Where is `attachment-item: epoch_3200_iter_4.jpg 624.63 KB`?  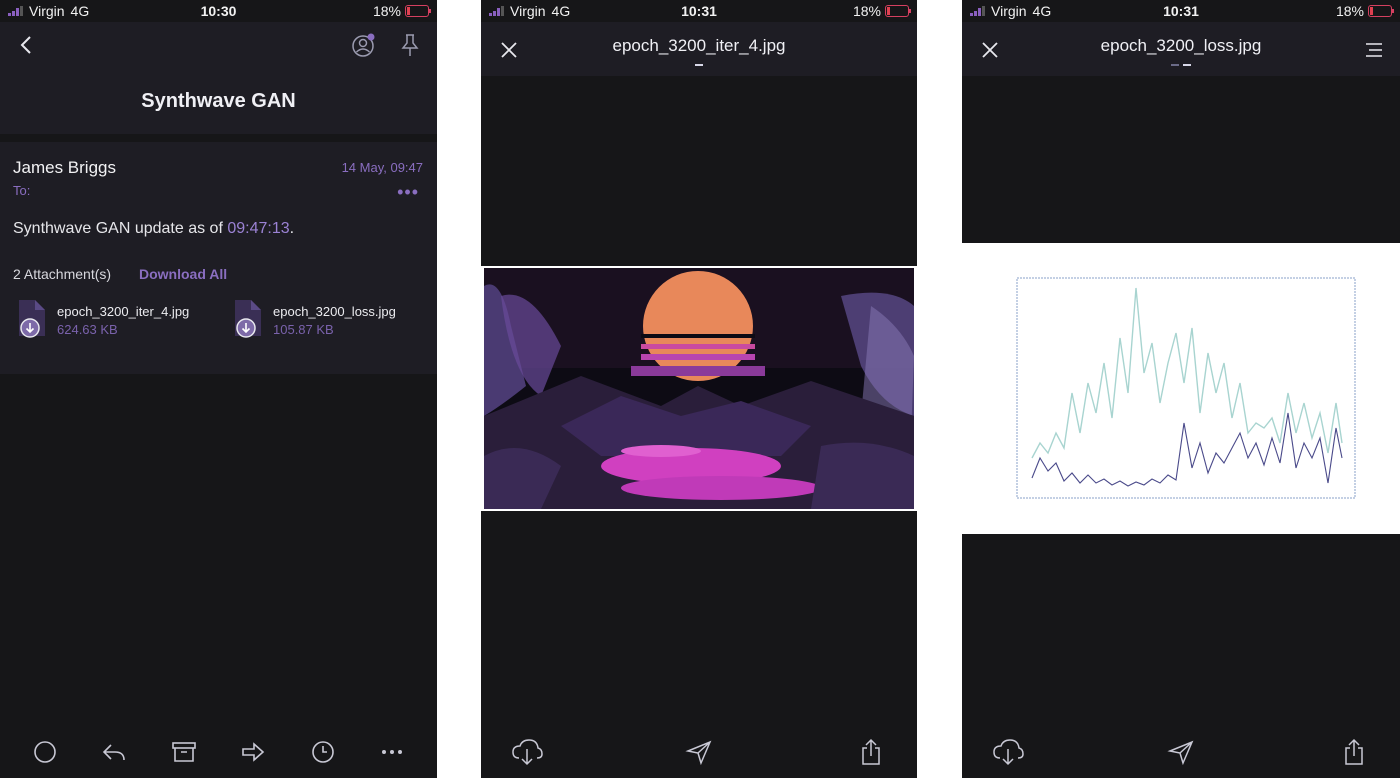 attachment-item: epoch_3200_iter_4.jpg 624.63 KB is located at coordinates (110, 320).